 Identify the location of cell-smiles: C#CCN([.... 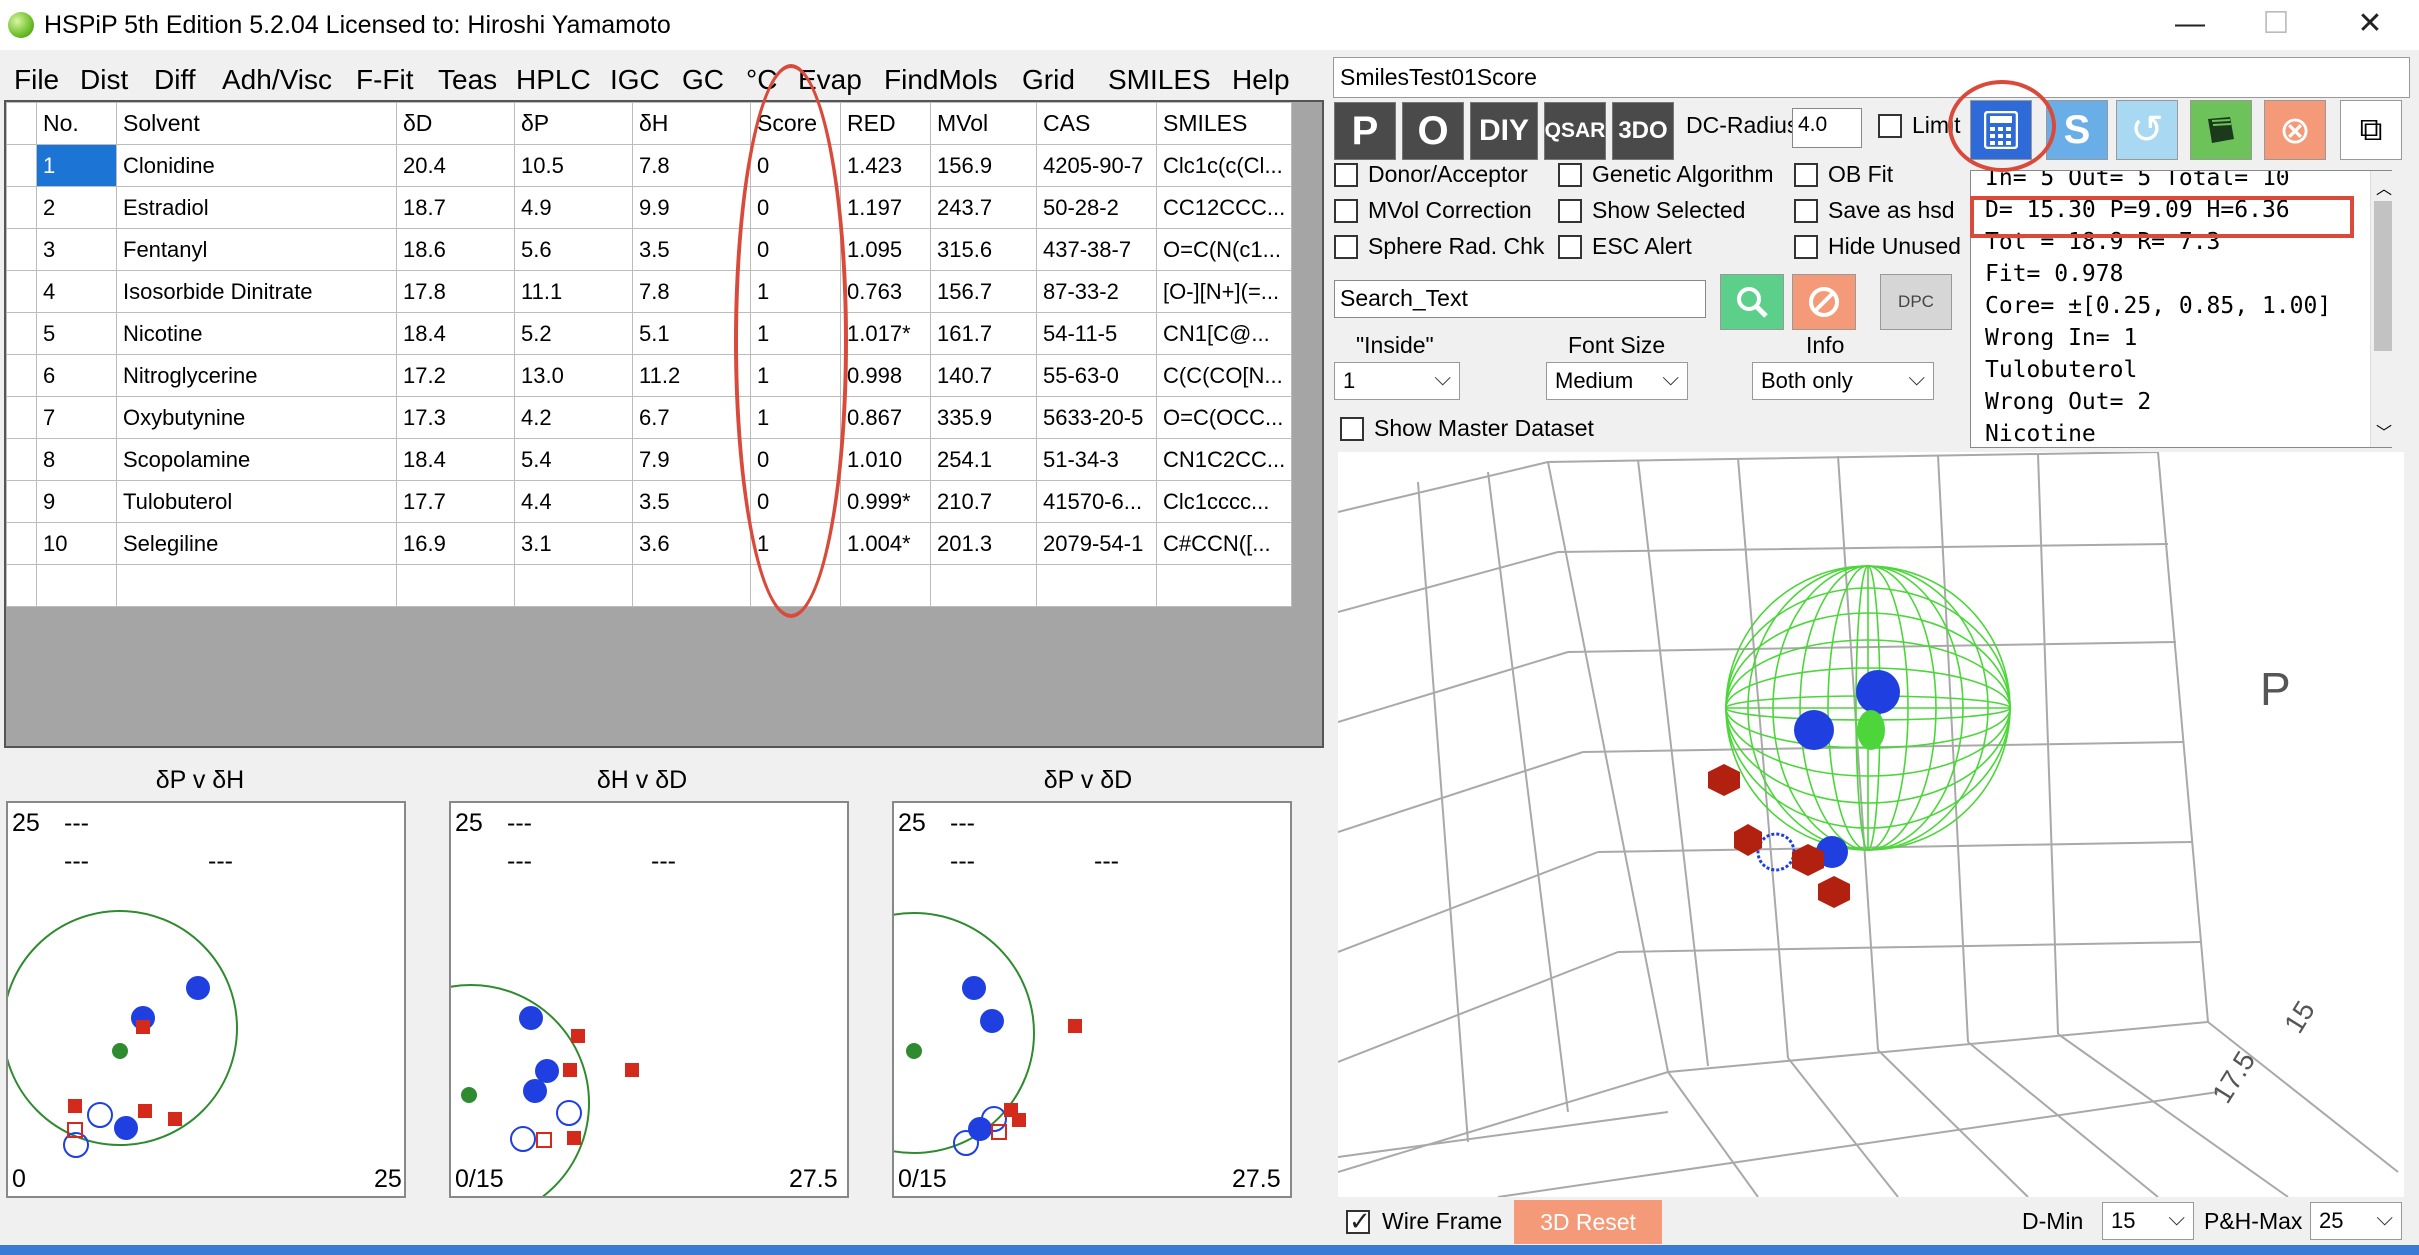
(1224, 543).